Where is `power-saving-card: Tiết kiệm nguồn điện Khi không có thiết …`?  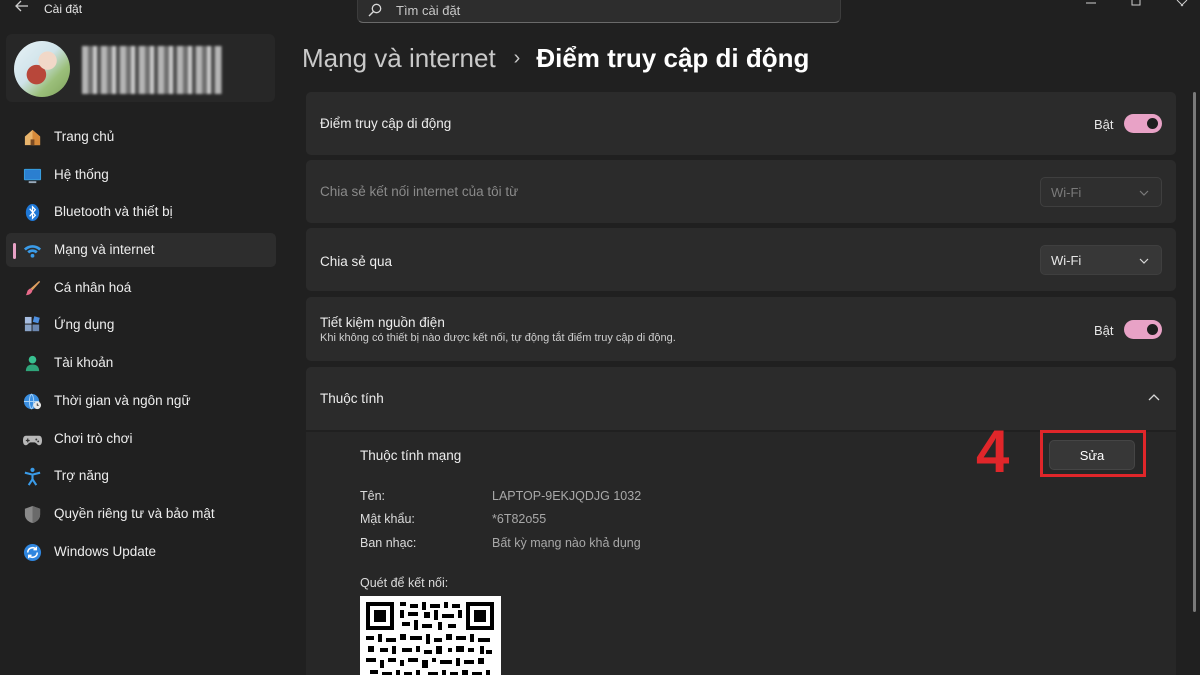 power-saving-card: Tiết kiệm nguồn điện Khi không có thiết … is located at coordinates (741, 329).